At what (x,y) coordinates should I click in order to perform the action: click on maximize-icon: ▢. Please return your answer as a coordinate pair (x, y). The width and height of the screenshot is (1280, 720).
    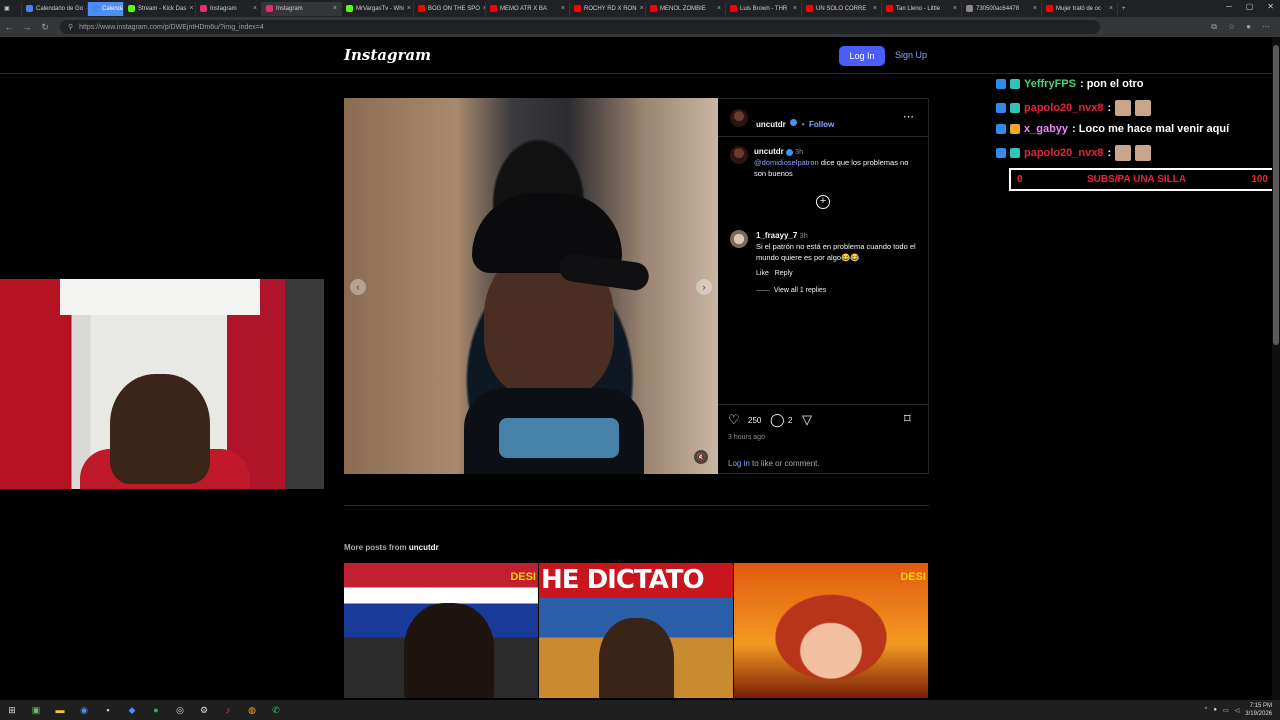
    Looking at the image, I should click on (1250, 6).